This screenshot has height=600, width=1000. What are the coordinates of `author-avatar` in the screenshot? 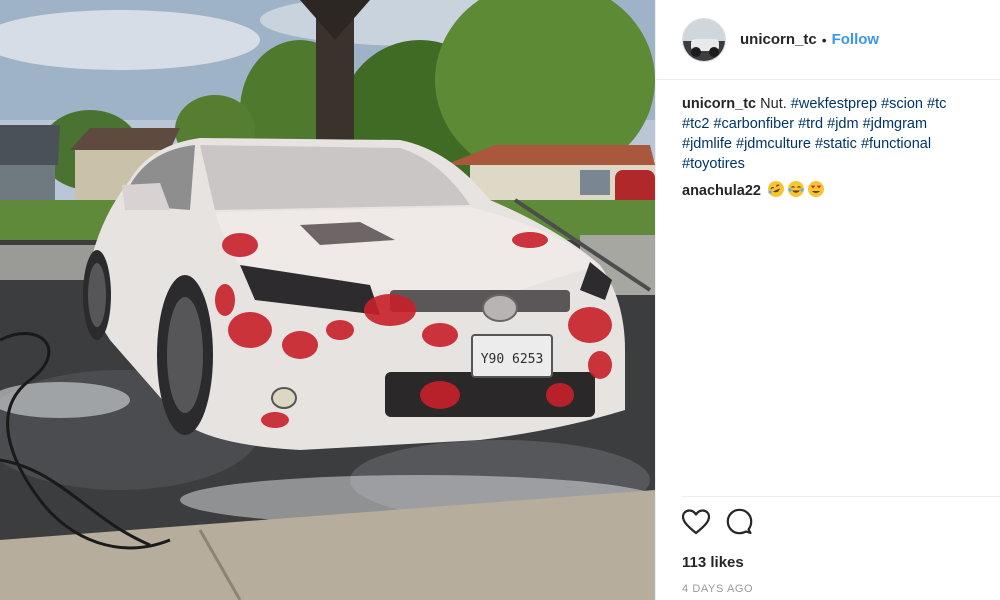 It's located at (704, 39).